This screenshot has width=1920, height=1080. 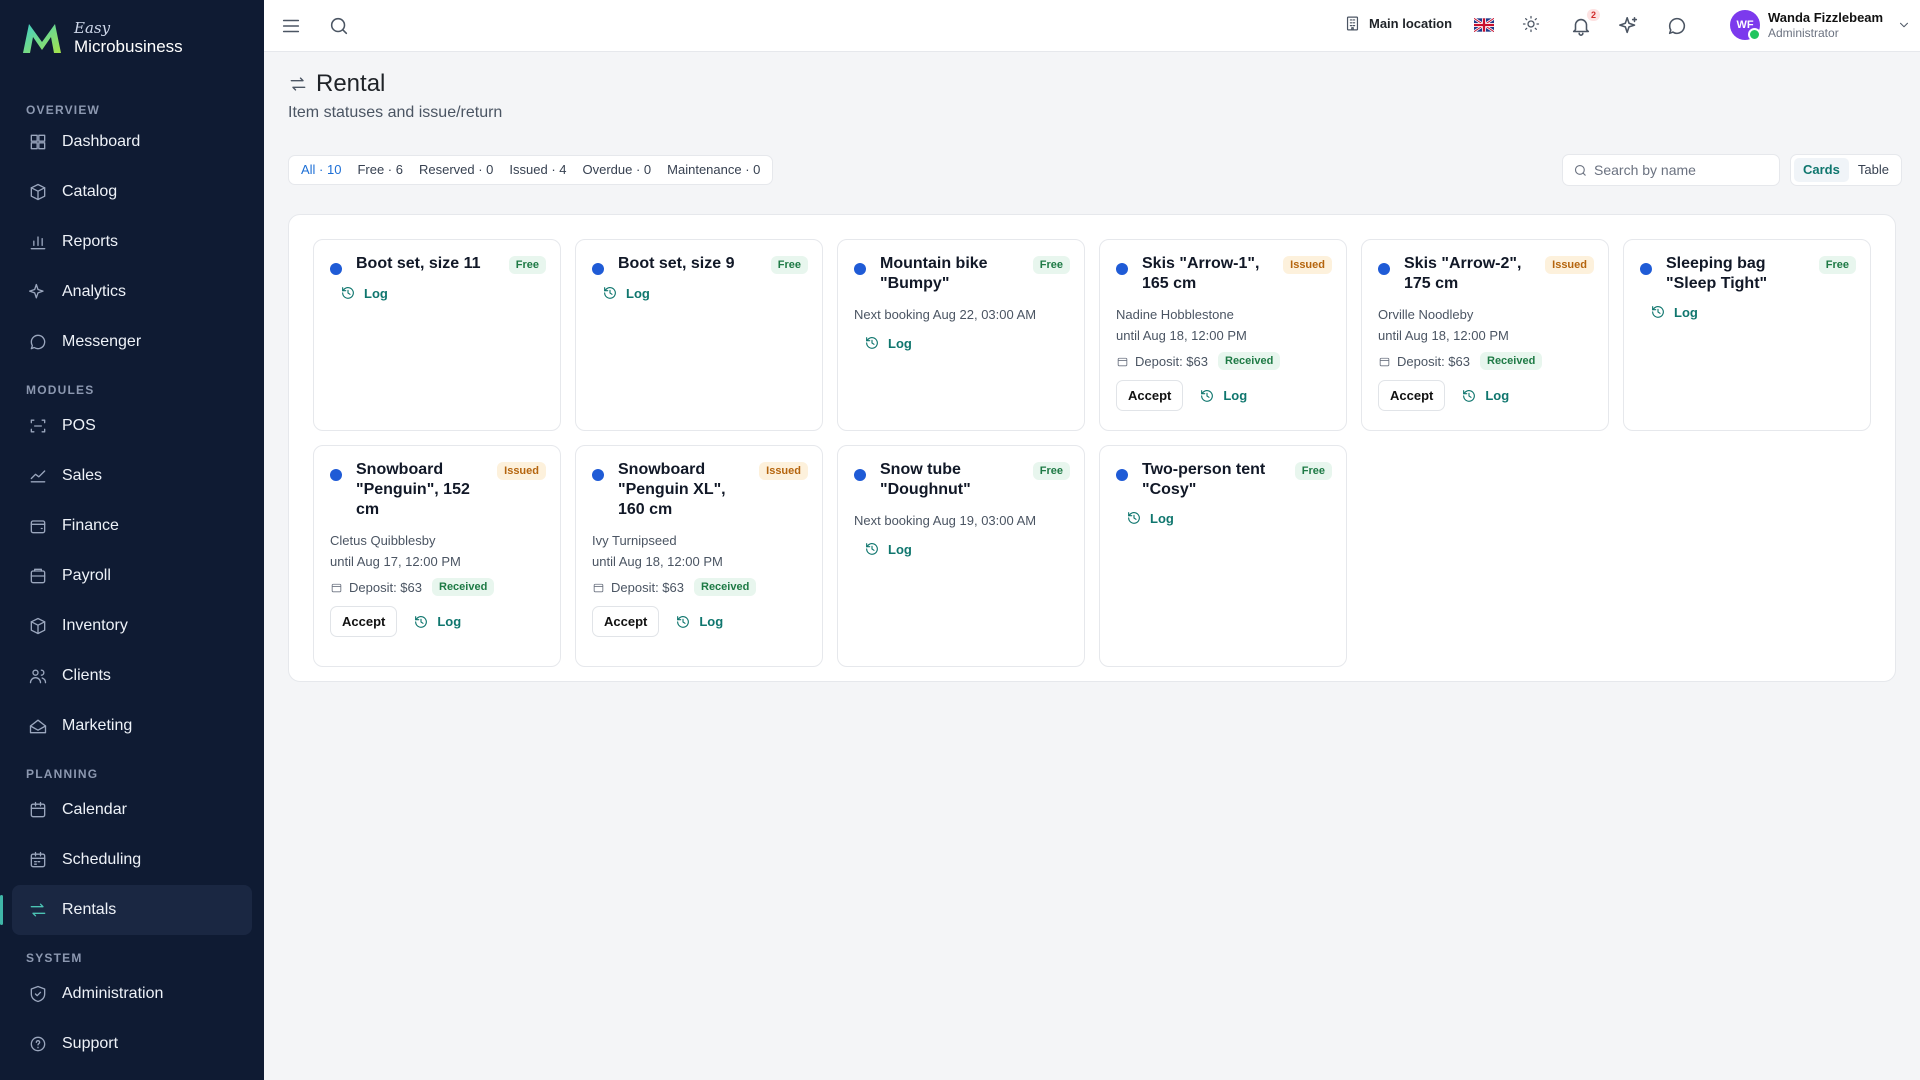 I want to click on sidebar-item-marketing: Marketing, so click(x=132, y=726).